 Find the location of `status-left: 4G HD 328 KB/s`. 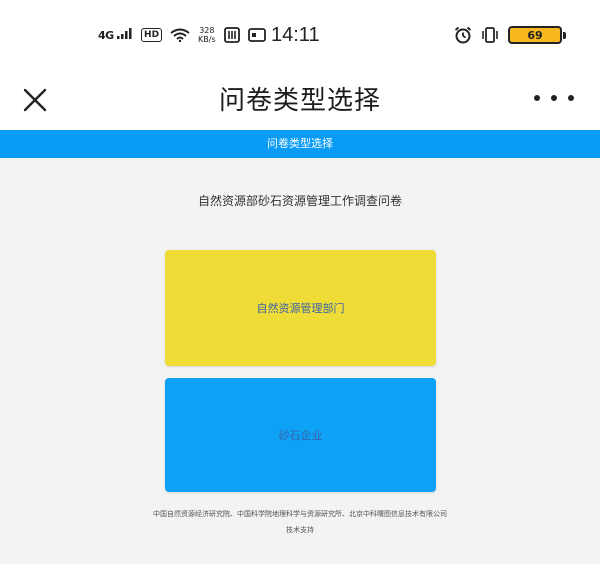

status-left: 4G HD 328 KB/s is located at coordinates (182, 35).